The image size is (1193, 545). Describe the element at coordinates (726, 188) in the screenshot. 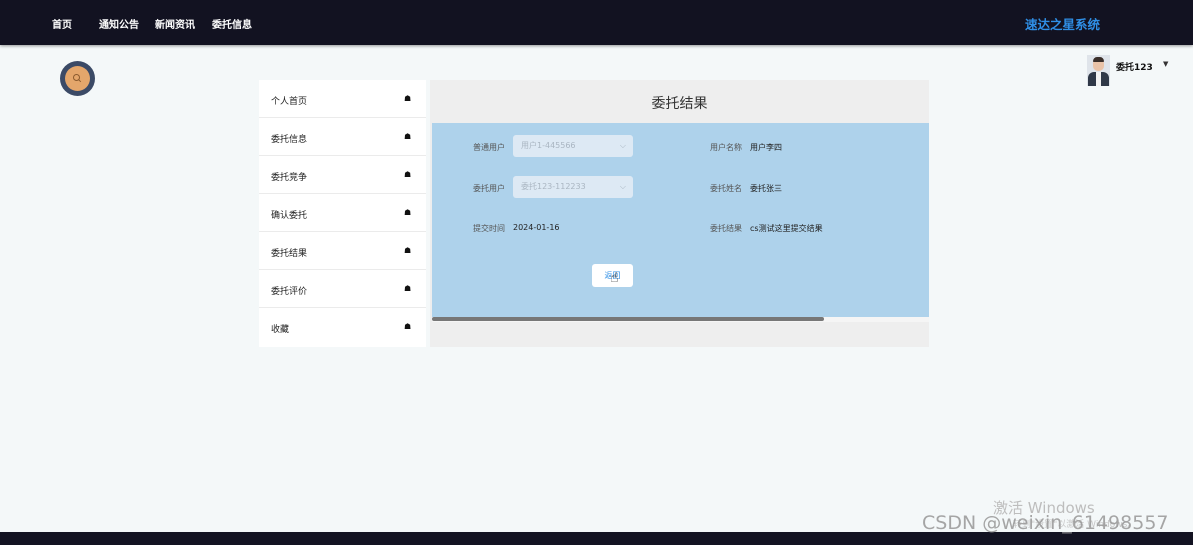

I see `client-name-label: 委托姓名` at that location.